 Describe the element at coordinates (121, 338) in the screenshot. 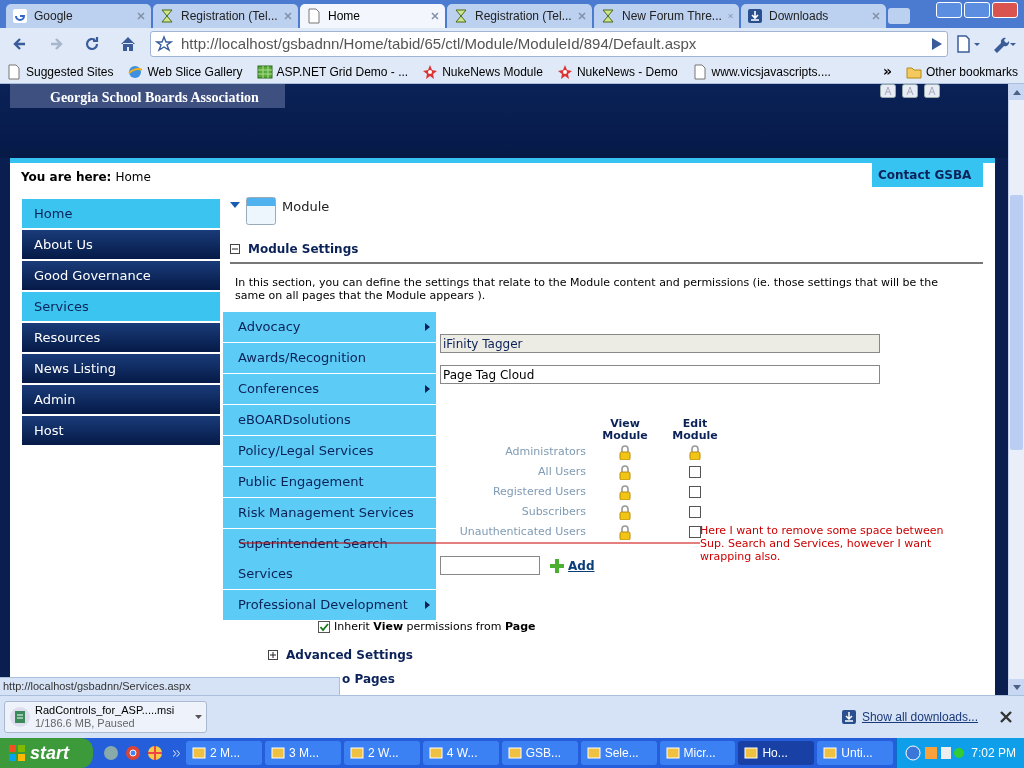

I see `nav-item: Resources` at that location.